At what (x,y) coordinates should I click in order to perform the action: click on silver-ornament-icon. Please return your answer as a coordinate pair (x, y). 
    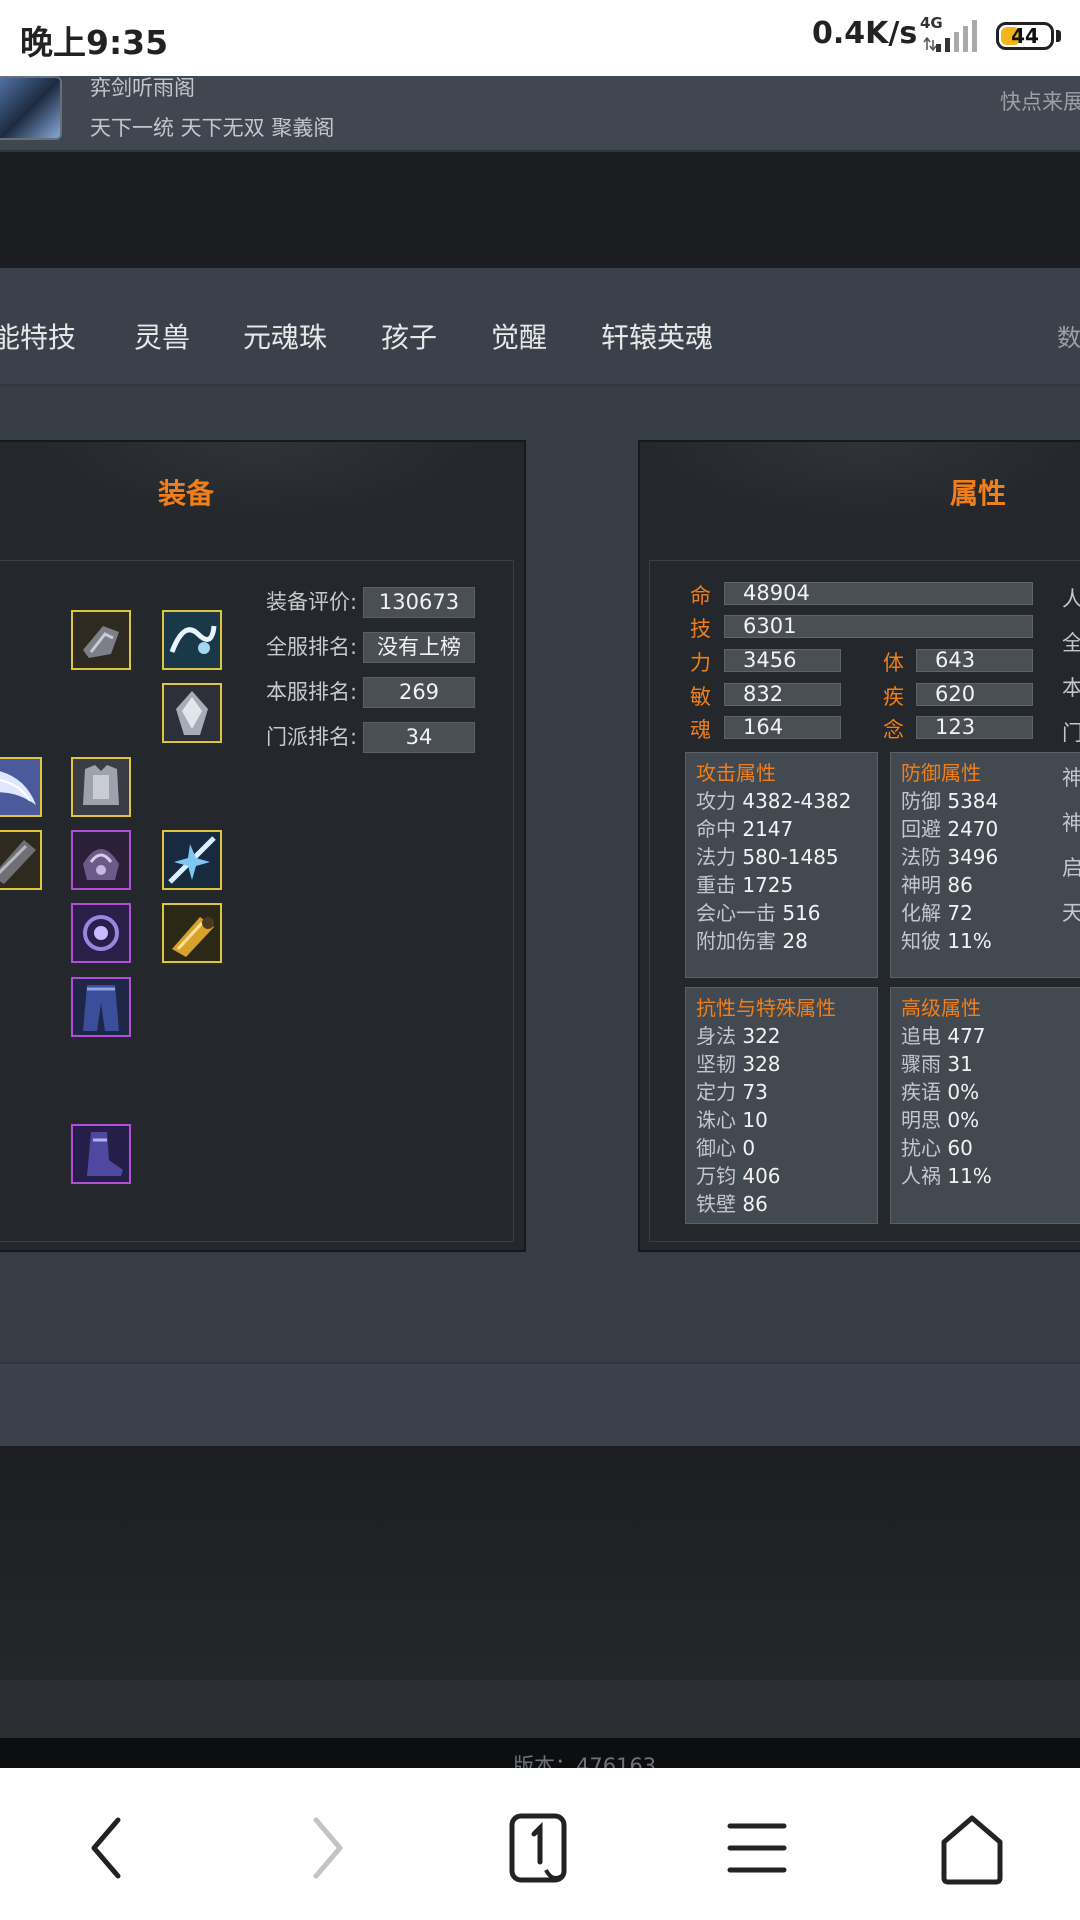
    Looking at the image, I should click on (192, 713).